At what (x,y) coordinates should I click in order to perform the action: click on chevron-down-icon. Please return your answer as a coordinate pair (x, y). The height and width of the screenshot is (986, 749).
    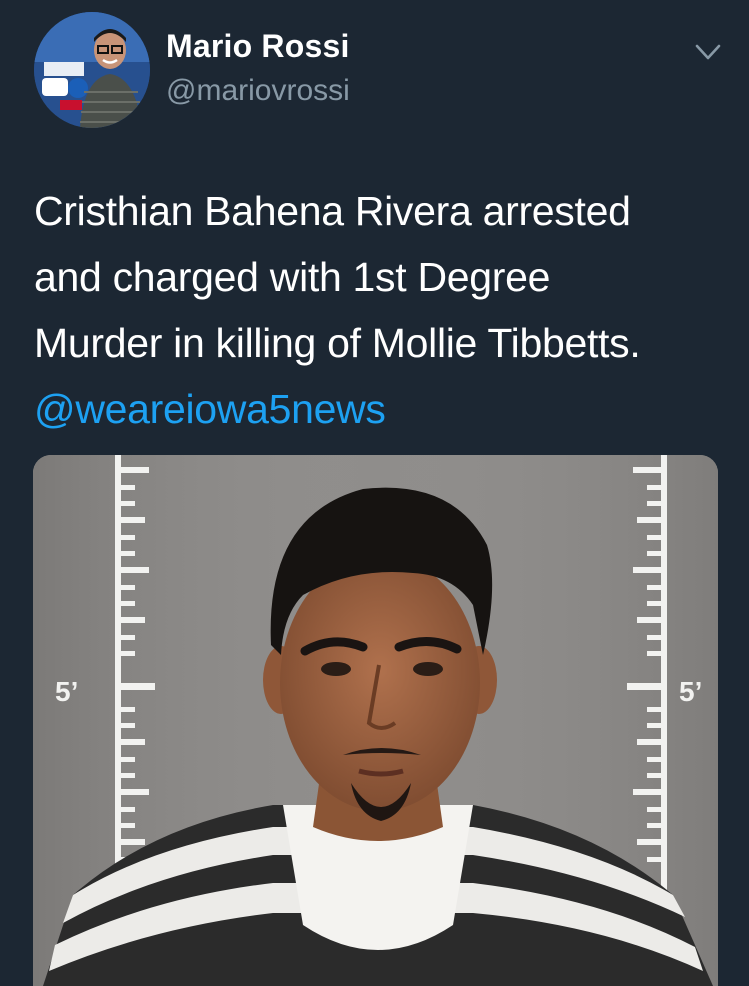
    Looking at the image, I should click on (708, 52).